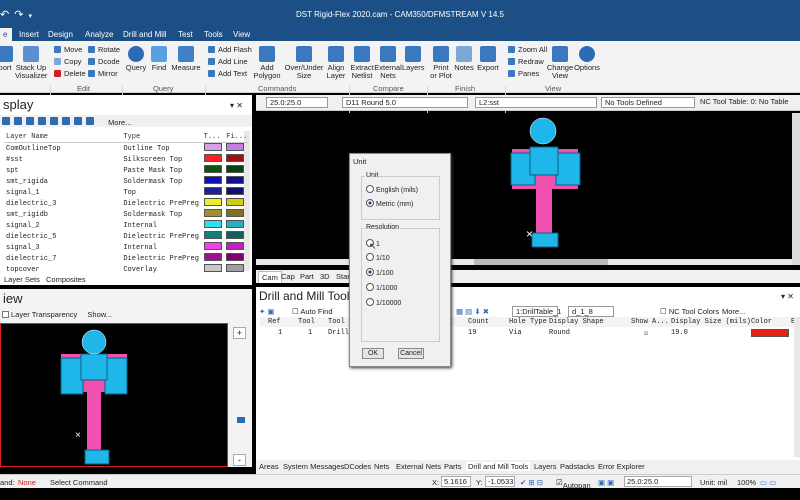 The height and width of the screenshot is (500, 800). I want to click on layers-button: Layers, so click(413, 59).